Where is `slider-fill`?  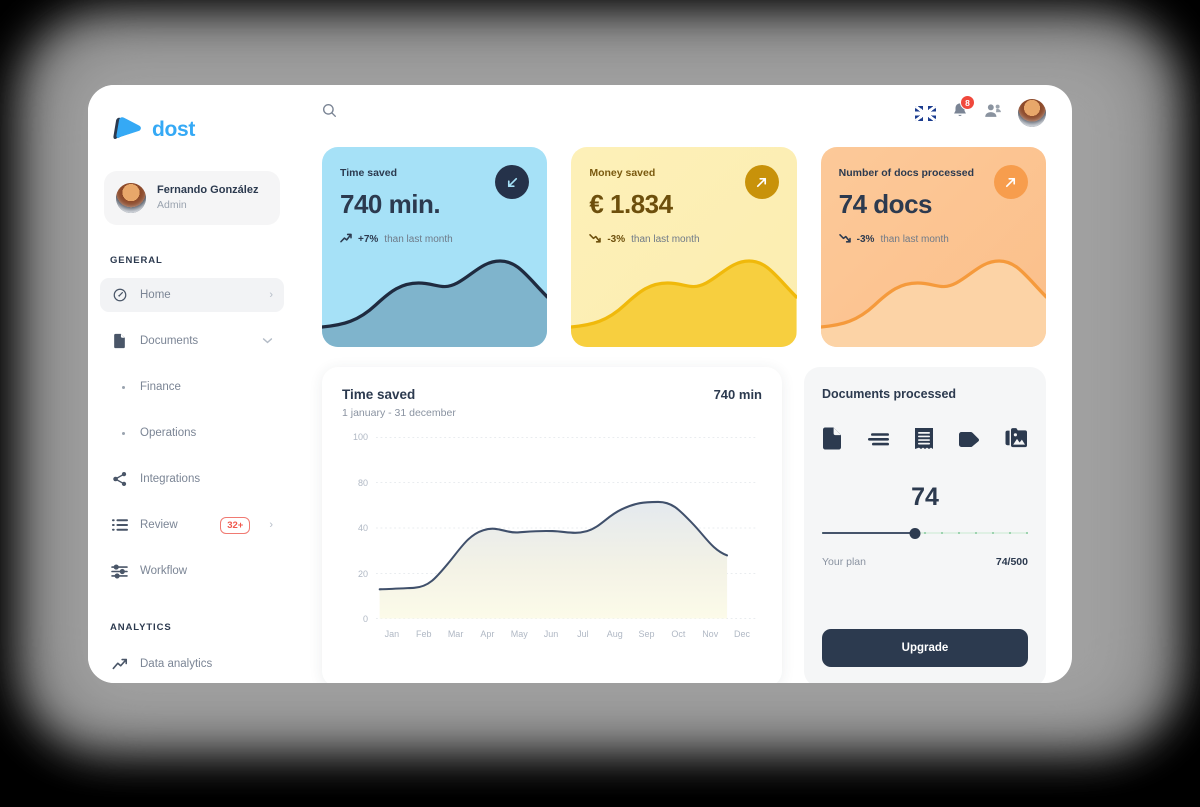
slider-fill is located at coordinates (868, 533).